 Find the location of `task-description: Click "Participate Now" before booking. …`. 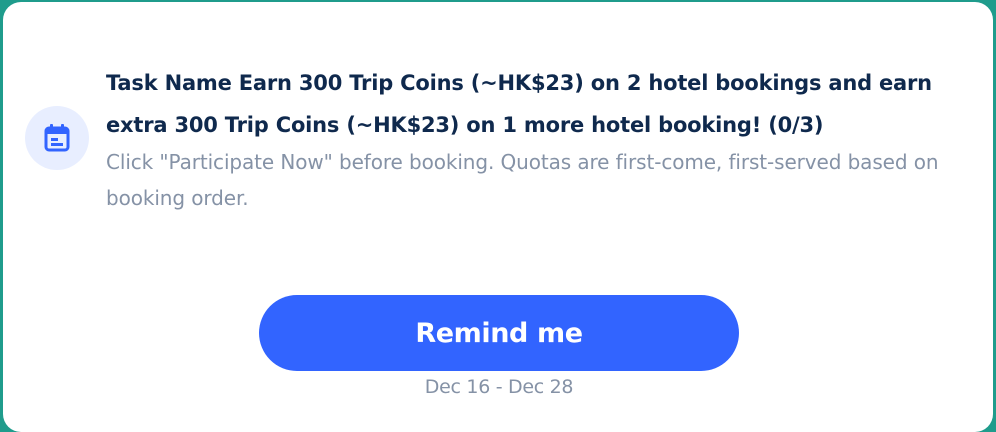

task-description: Click "Participate Now" before booking. … is located at coordinates (522, 180).